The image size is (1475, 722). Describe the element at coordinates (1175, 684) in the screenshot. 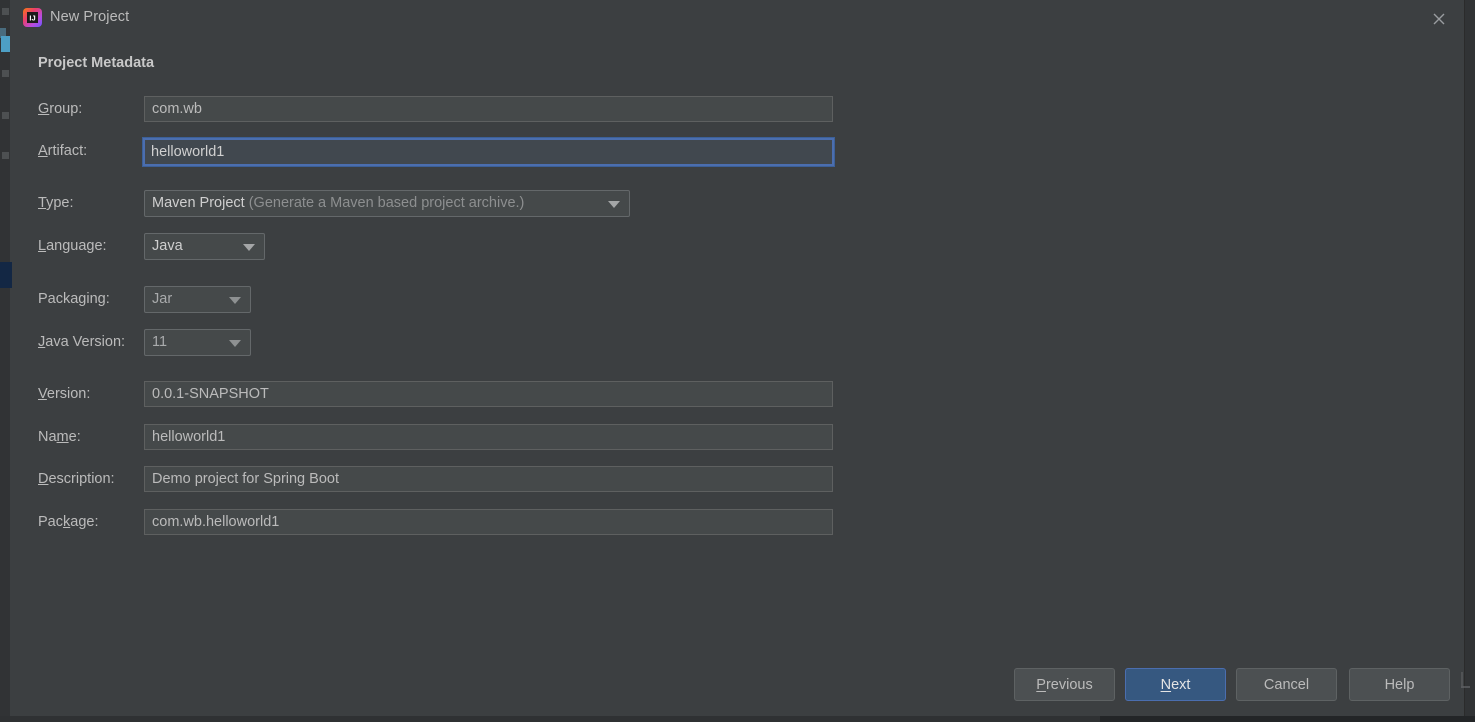

I see `next-button: Next` at that location.